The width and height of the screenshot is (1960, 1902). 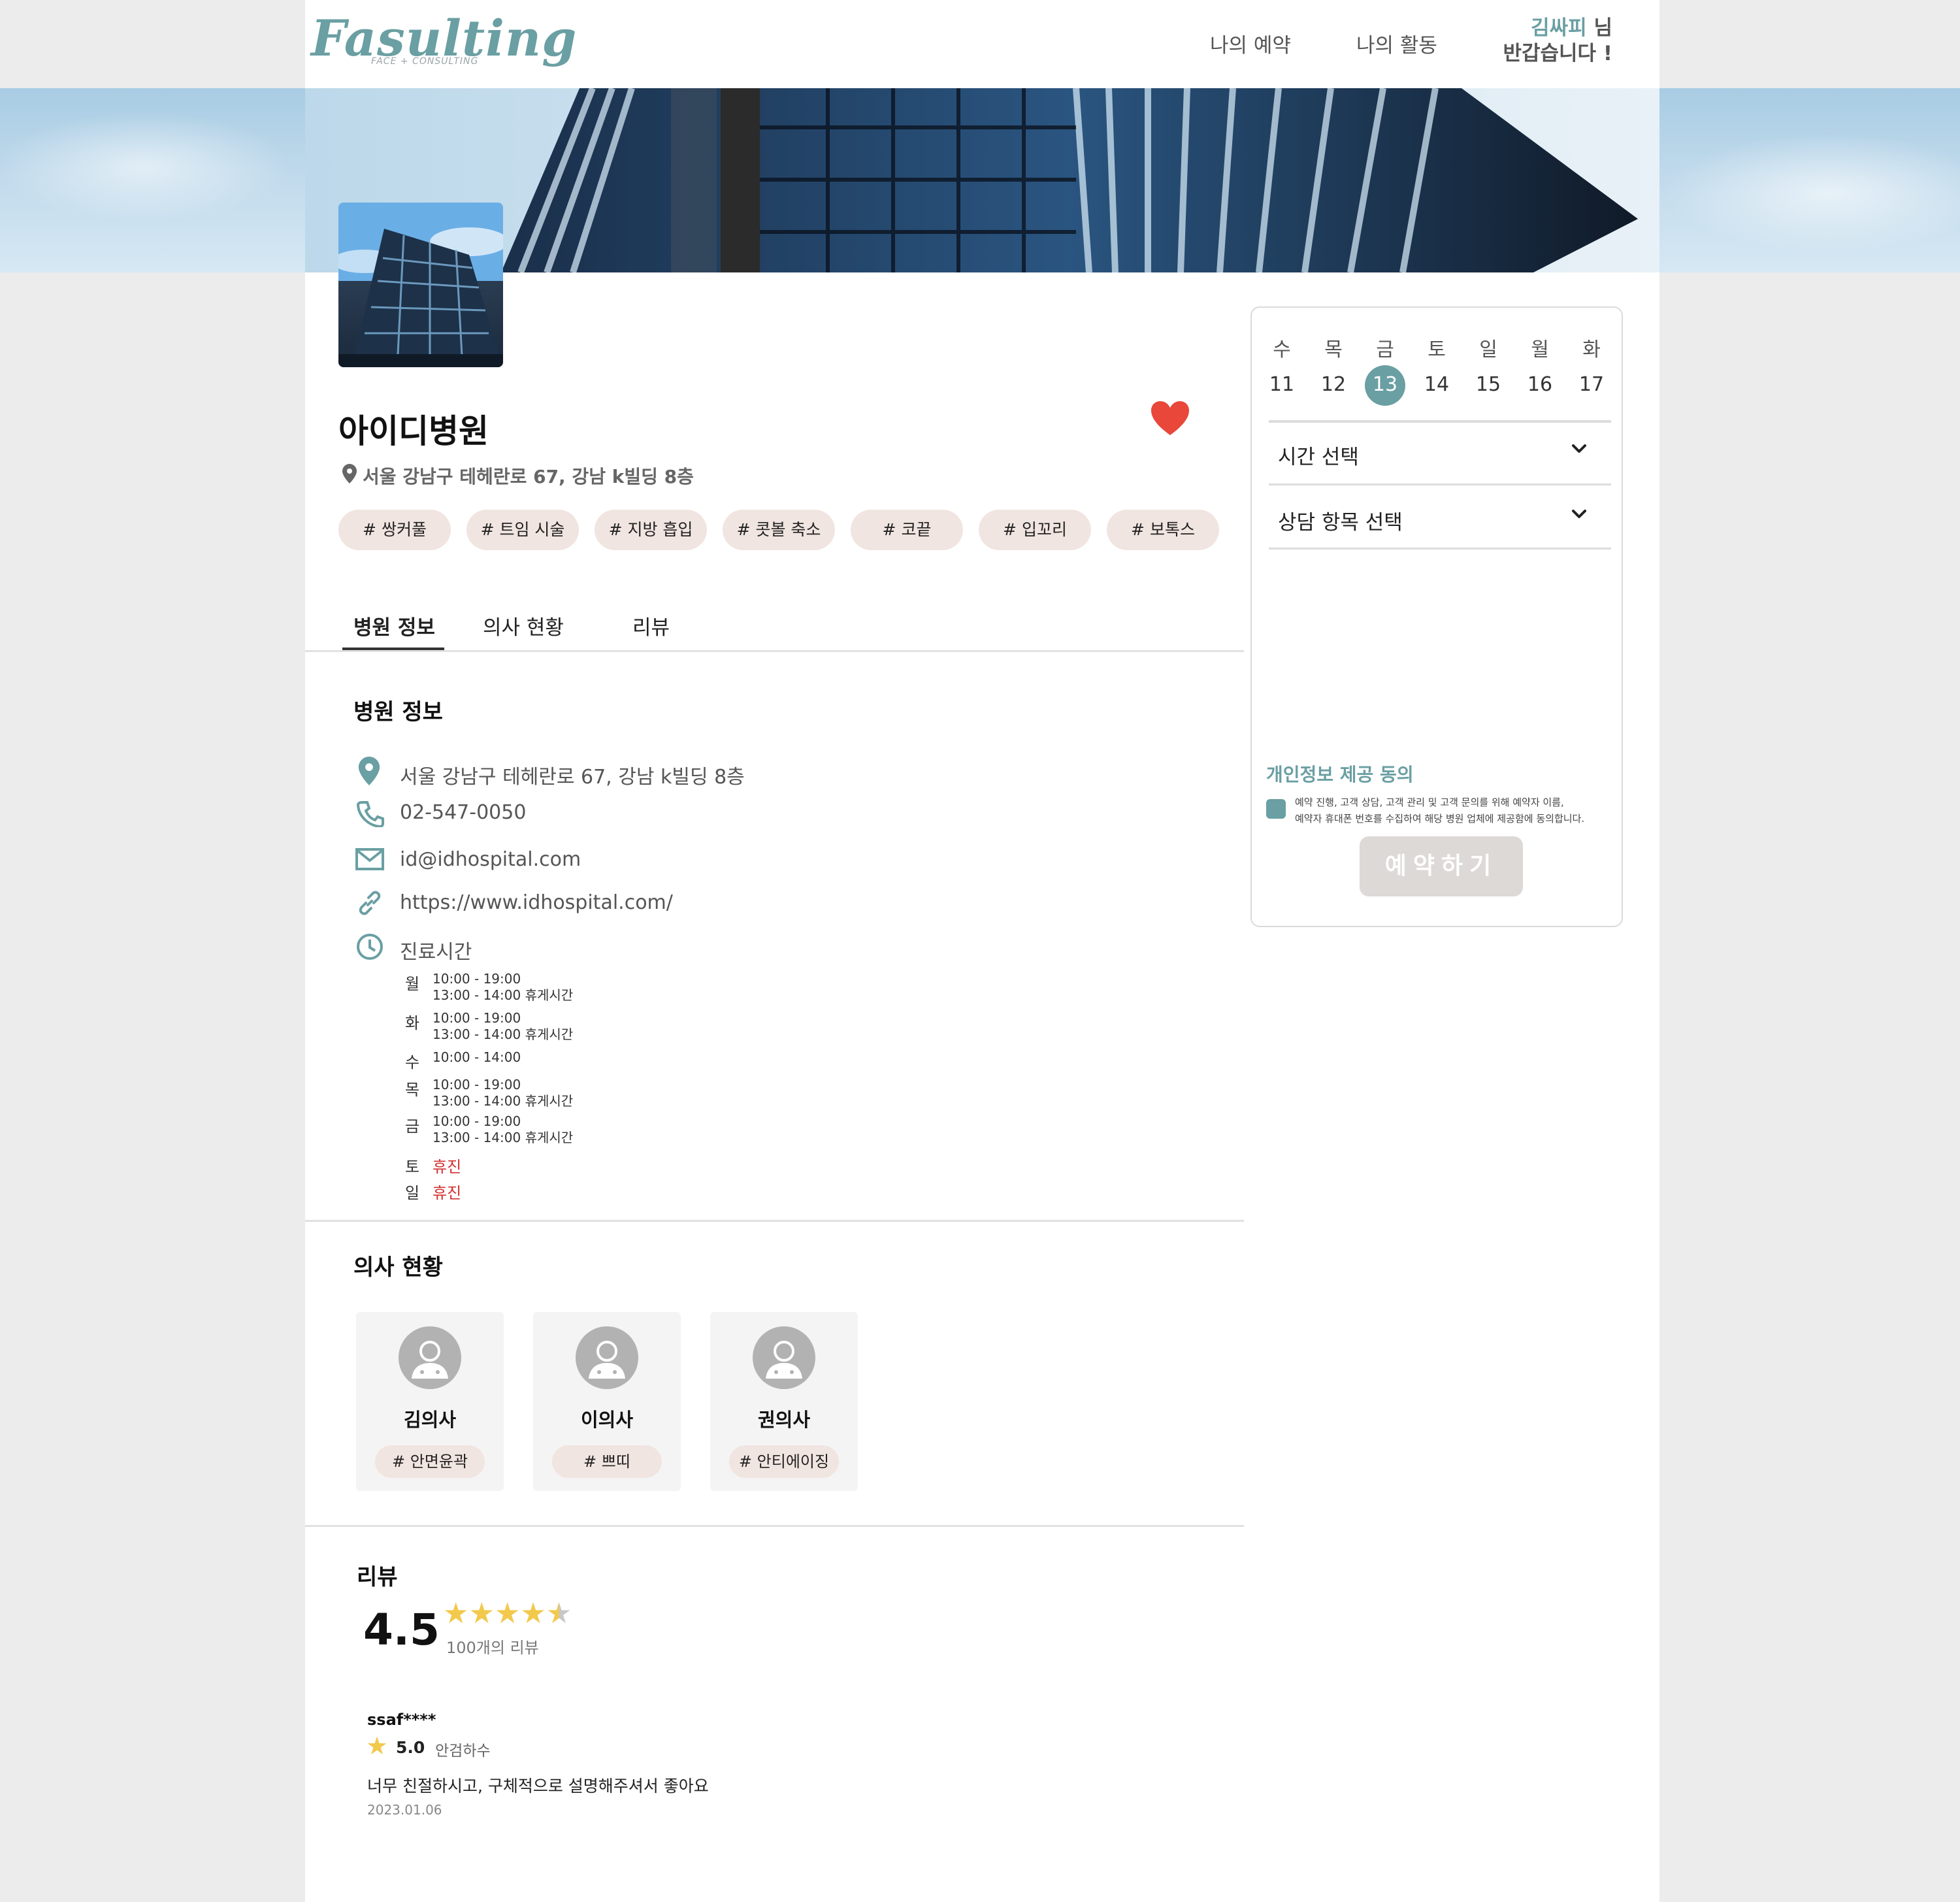 What do you see at coordinates (394, 530) in the screenshot?
I see `hospital-tag: # 쌍커풀` at bounding box center [394, 530].